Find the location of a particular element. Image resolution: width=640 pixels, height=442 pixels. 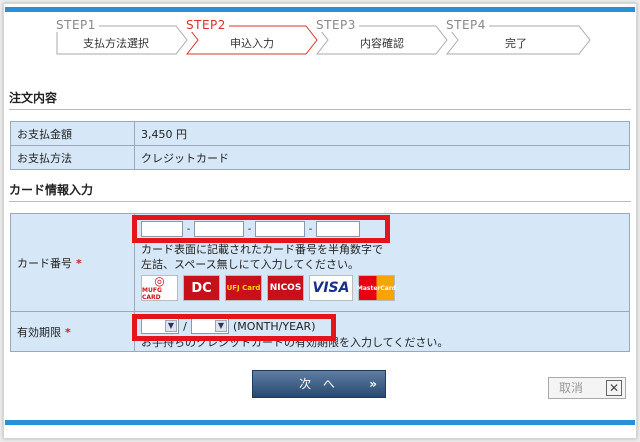

step-1: STEP1 支払方法選択 is located at coordinates (122, 41).